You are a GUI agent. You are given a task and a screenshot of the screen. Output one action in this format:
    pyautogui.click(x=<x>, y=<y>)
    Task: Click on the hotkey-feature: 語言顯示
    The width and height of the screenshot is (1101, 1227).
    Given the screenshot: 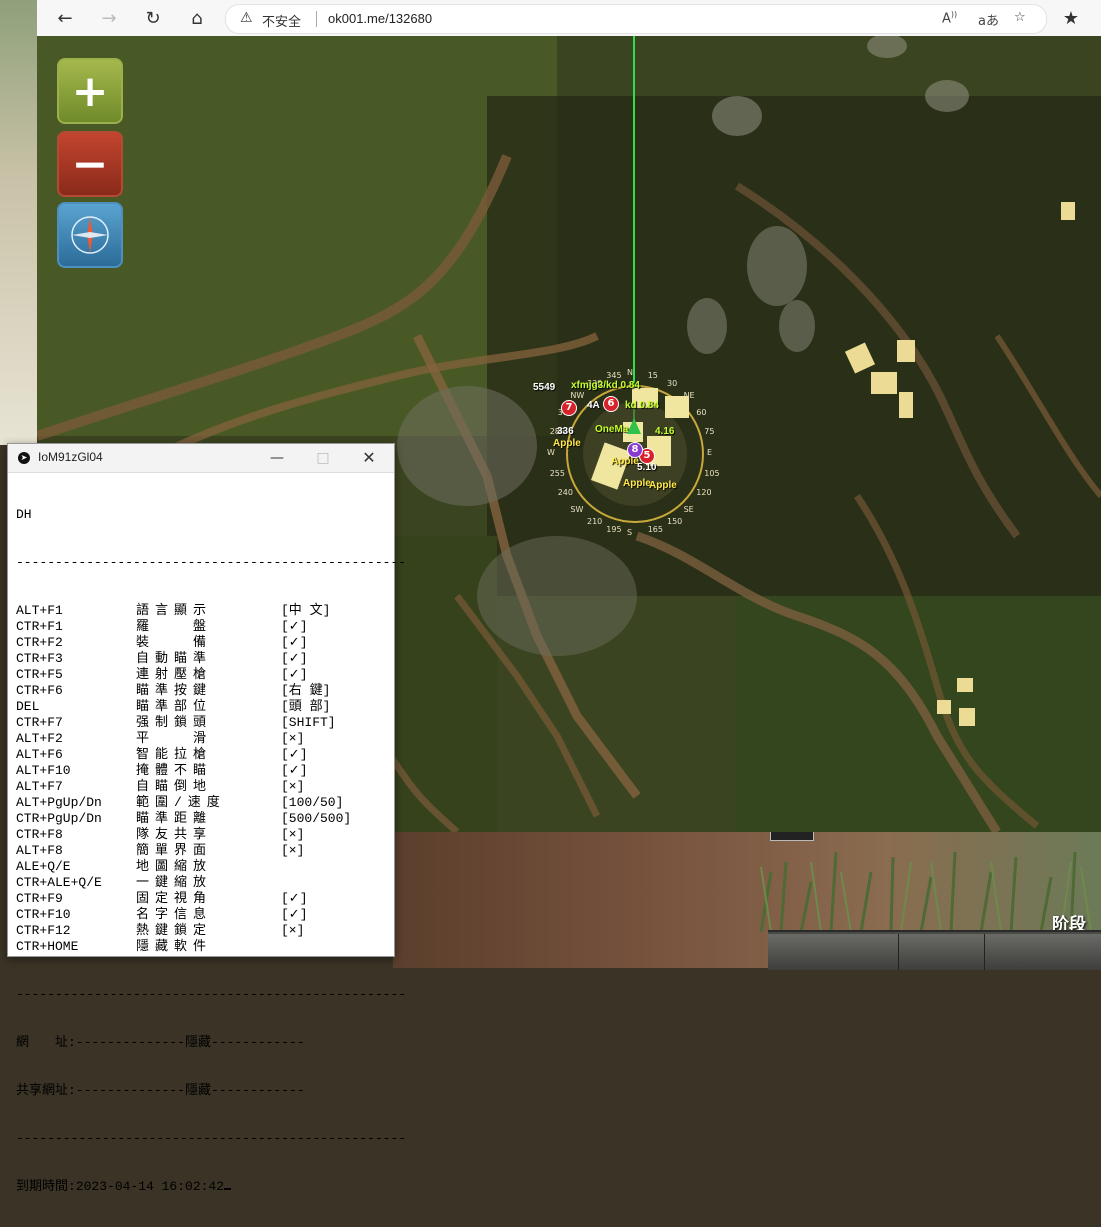 What is the action you would take?
    pyautogui.click(x=174, y=610)
    